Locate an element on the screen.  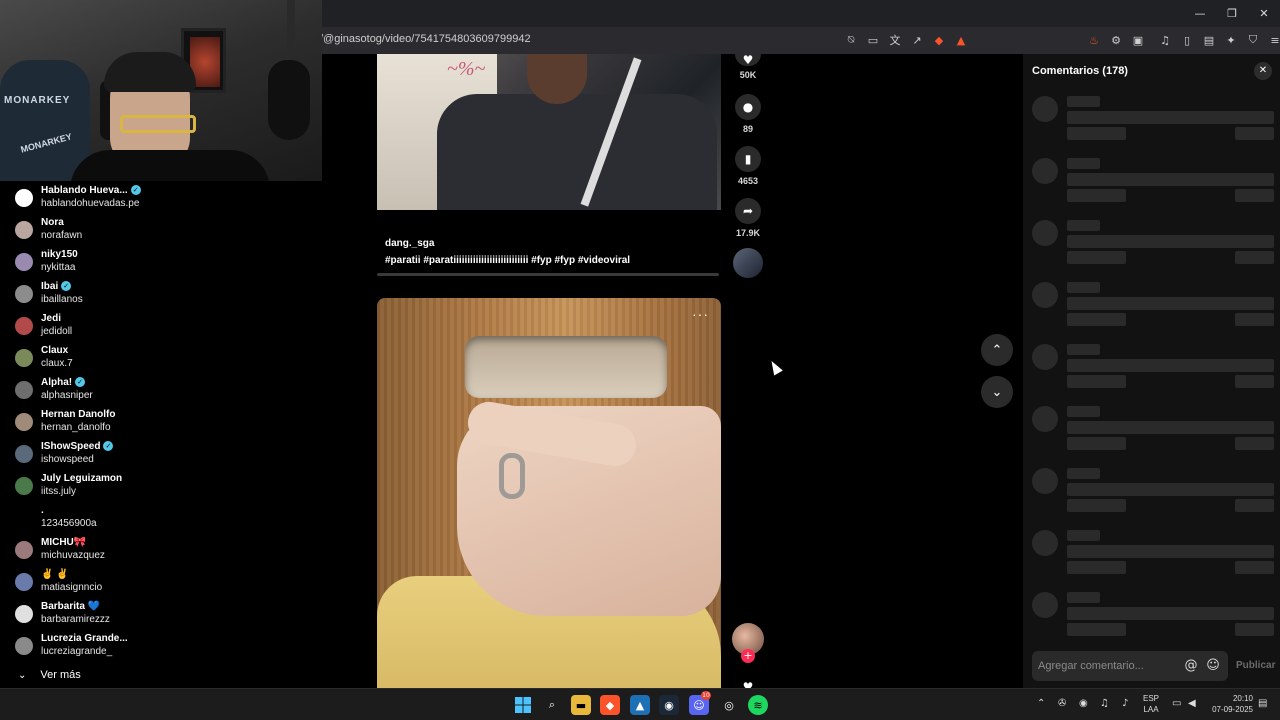
cast-icon: ▭ is located at coordinates (873, 40).